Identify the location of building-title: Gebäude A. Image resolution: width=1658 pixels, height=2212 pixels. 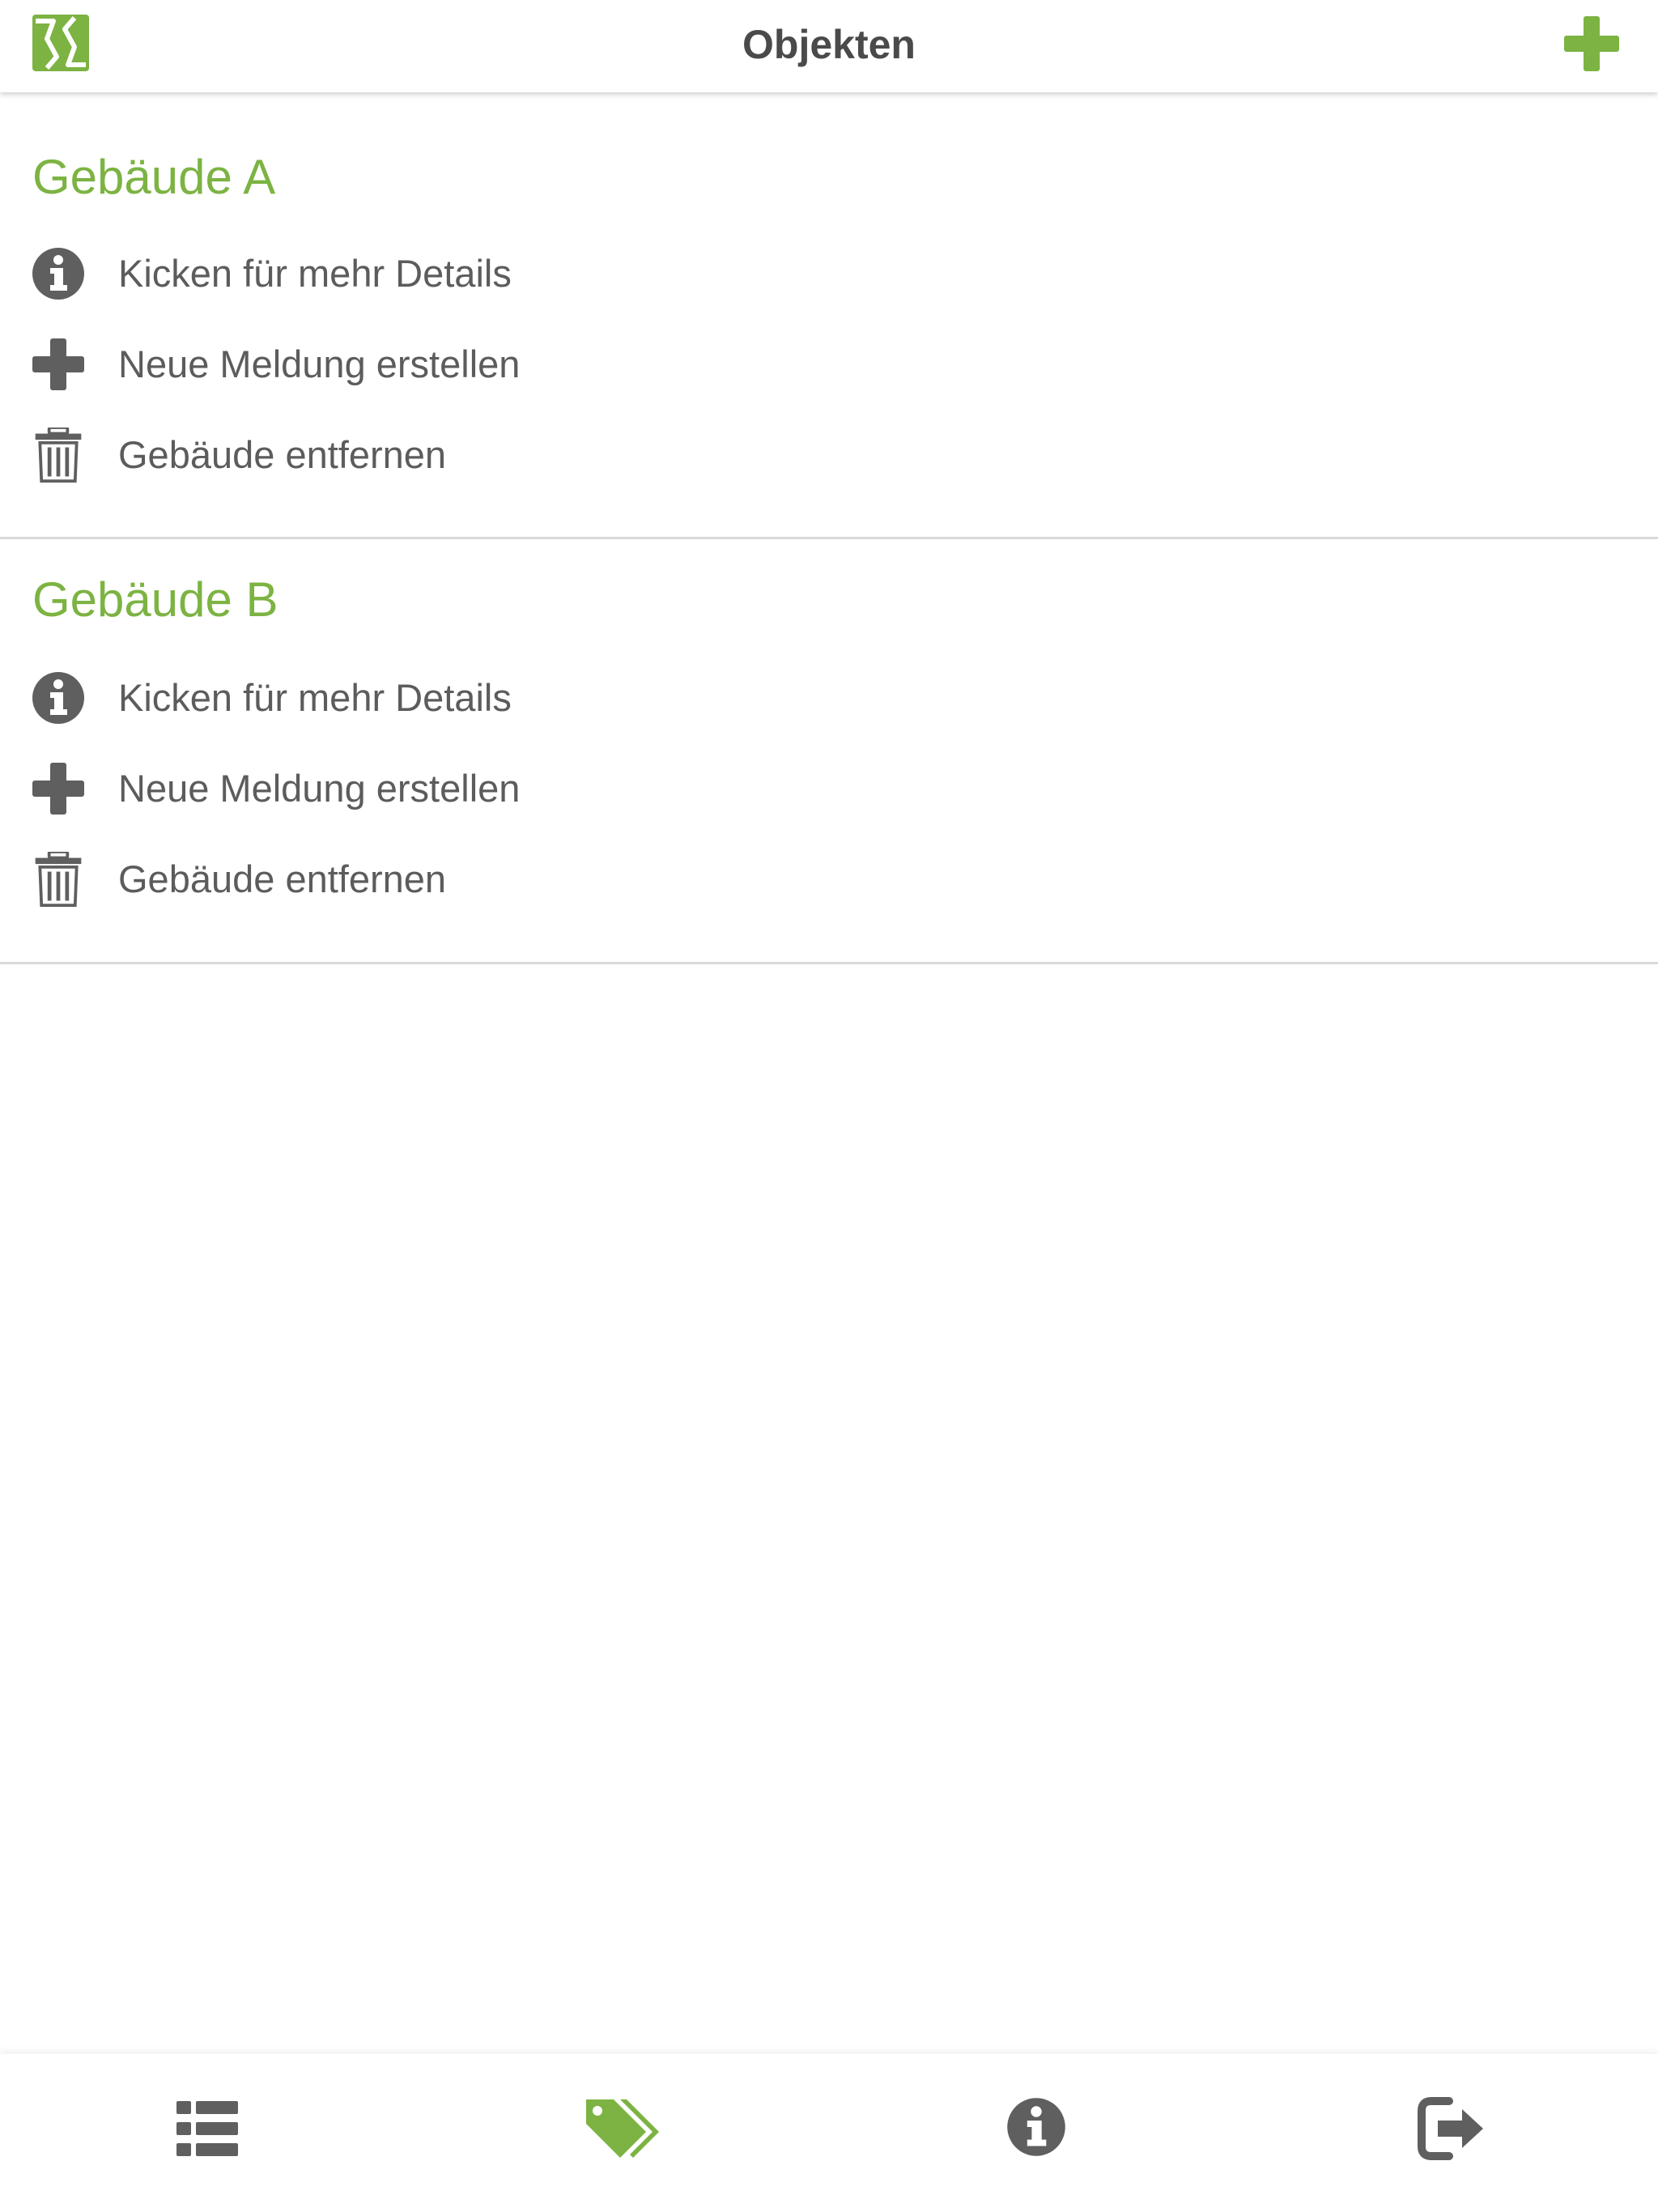
(154, 177).